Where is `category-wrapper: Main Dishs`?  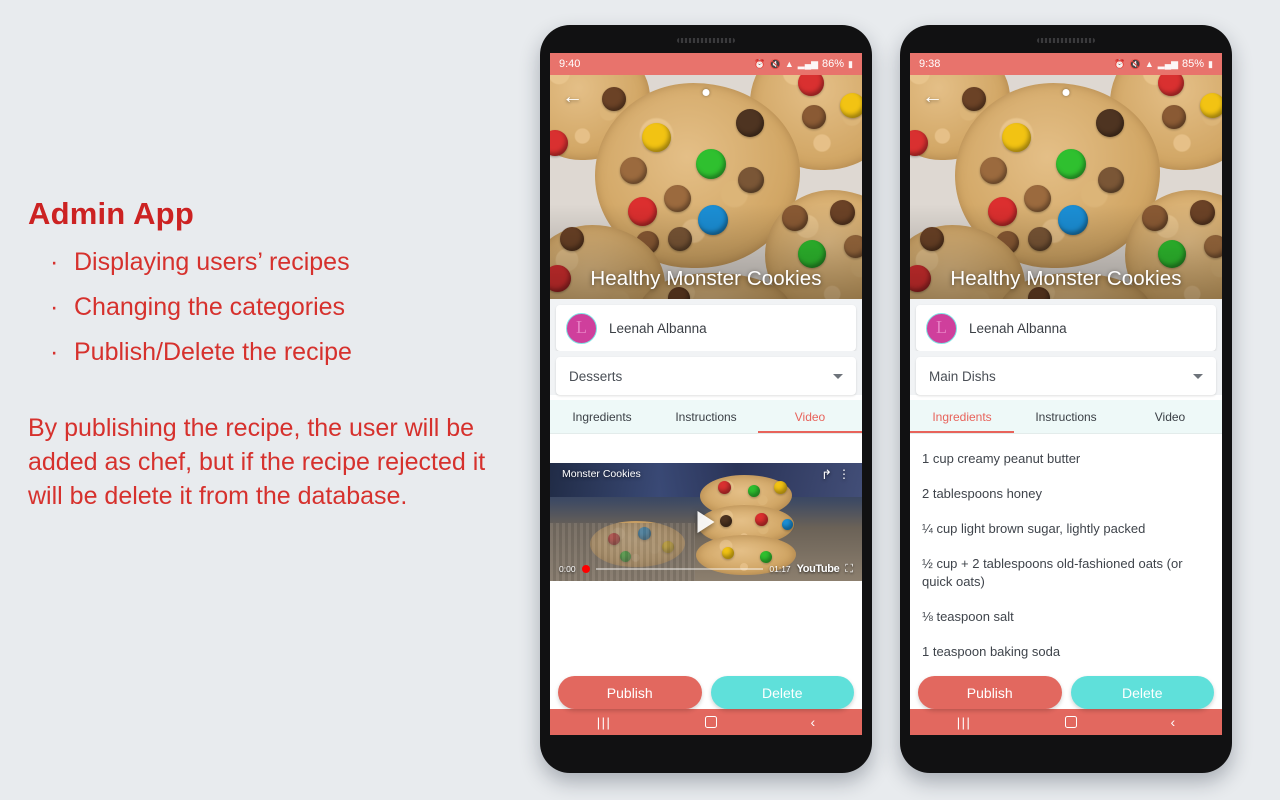 category-wrapper: Main Dishs is located at coordinates (1066, 373).